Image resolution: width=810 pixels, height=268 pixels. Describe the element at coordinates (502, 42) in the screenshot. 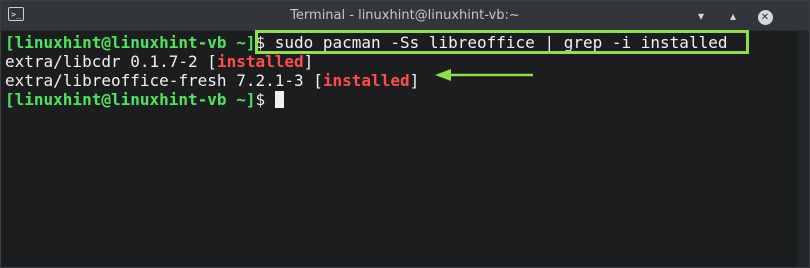

I see `command-highlight-box` at that location.